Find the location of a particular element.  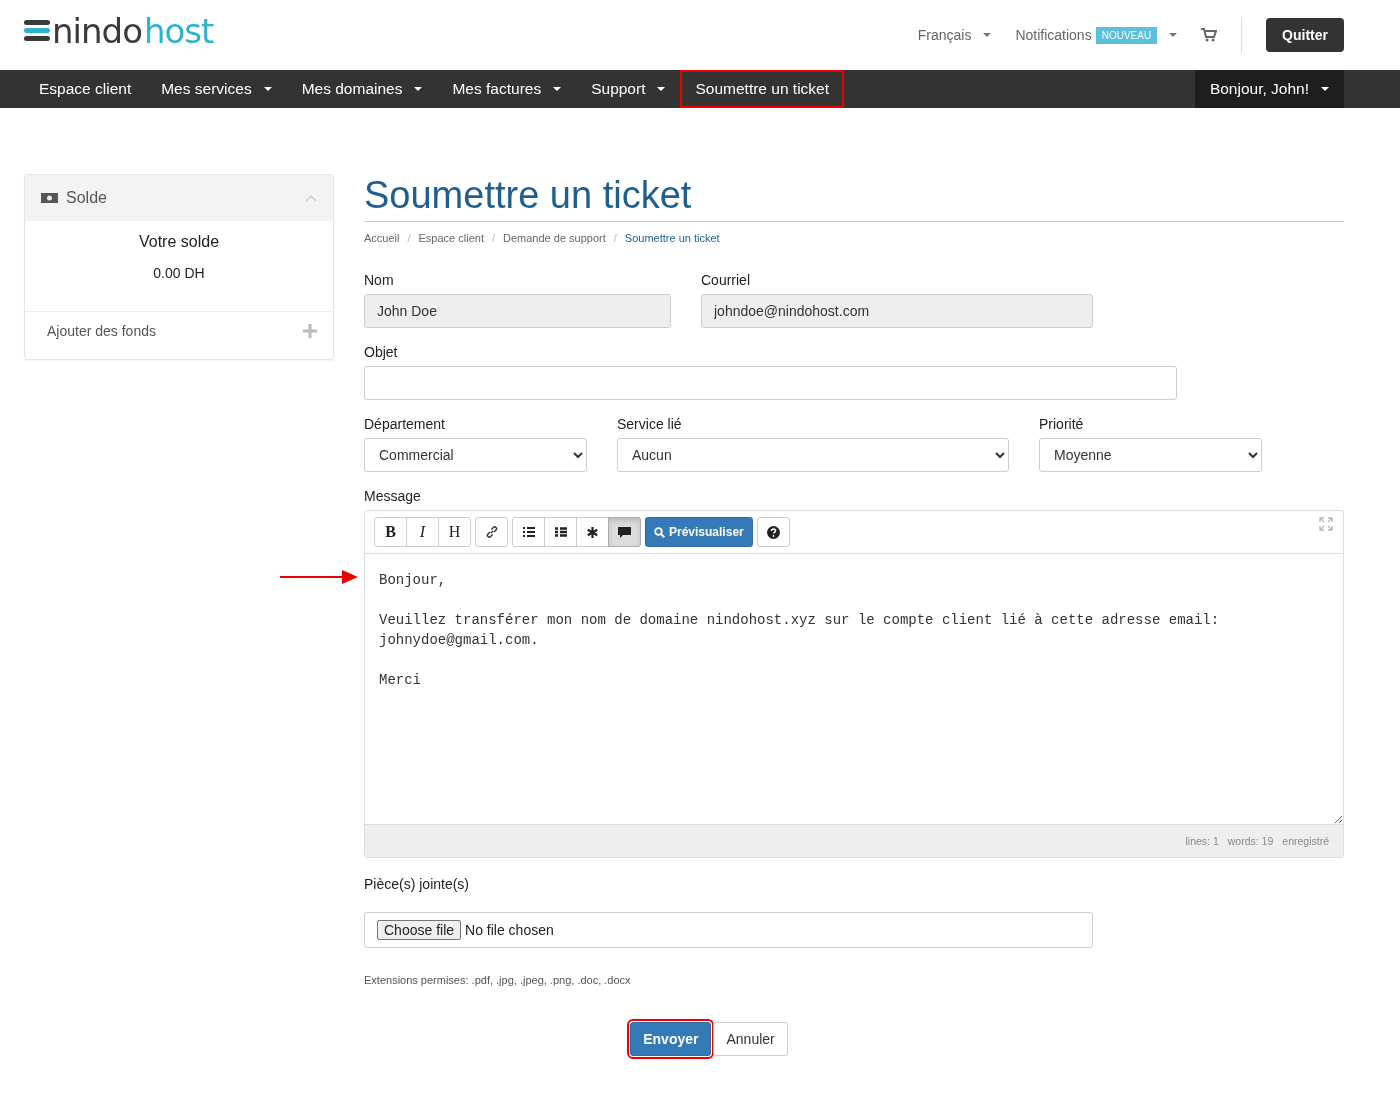

help-text: Extensions permises: .pdf, .jpg, .jpeg, .png, .doc, .docx is located at coordinates (498, 980).